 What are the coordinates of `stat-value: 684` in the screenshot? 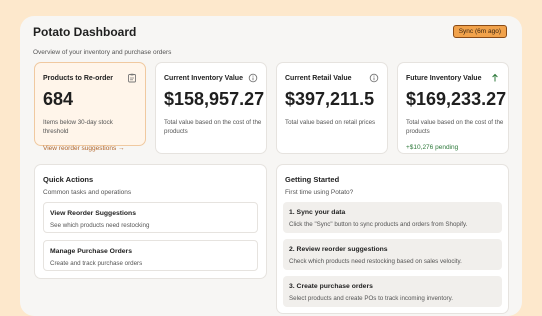 It's located at (58, 99).